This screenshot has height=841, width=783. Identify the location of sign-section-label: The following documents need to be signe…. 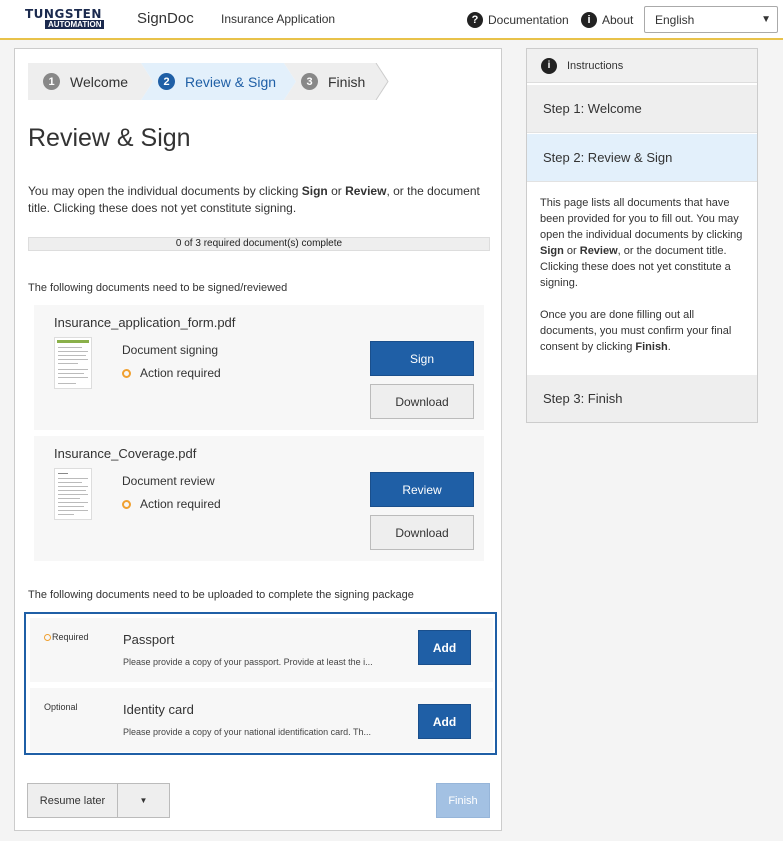
(158, 288).